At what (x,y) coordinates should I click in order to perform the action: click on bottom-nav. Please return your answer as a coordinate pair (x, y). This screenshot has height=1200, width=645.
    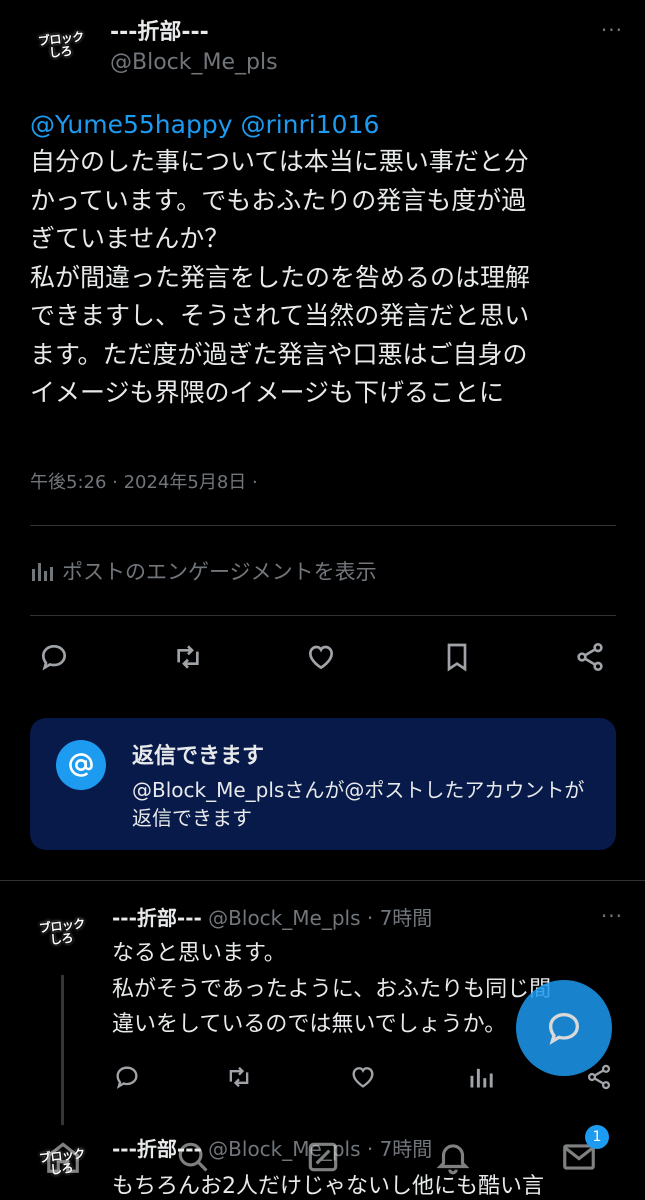
    Looking at the image, I should click on (322, 1160).